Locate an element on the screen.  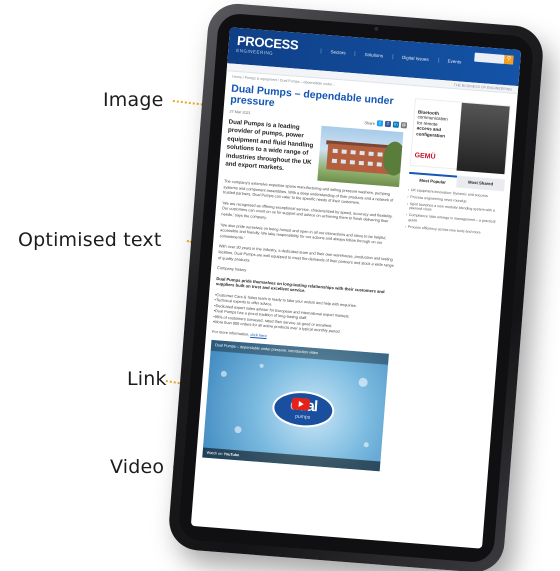
main-nav: Sectors Solutions Digital Issues Events is located at coordinates (395, 57).